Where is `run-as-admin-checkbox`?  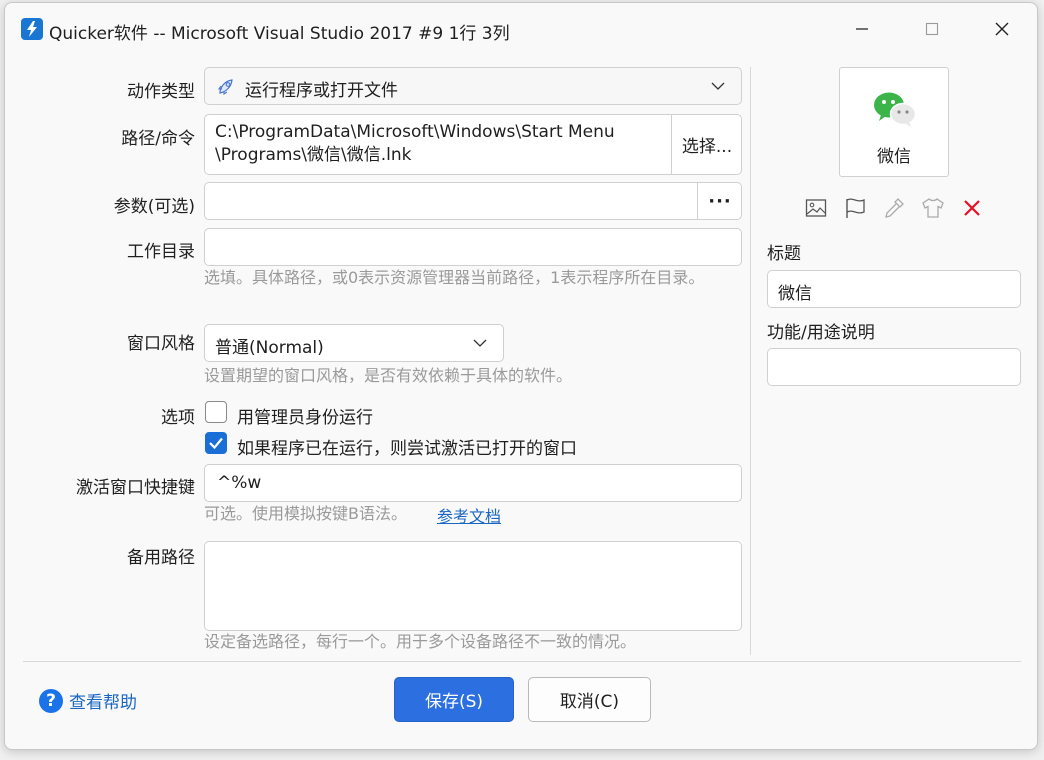
run-as-admin-checkbox is located at coordinates (216, 412).